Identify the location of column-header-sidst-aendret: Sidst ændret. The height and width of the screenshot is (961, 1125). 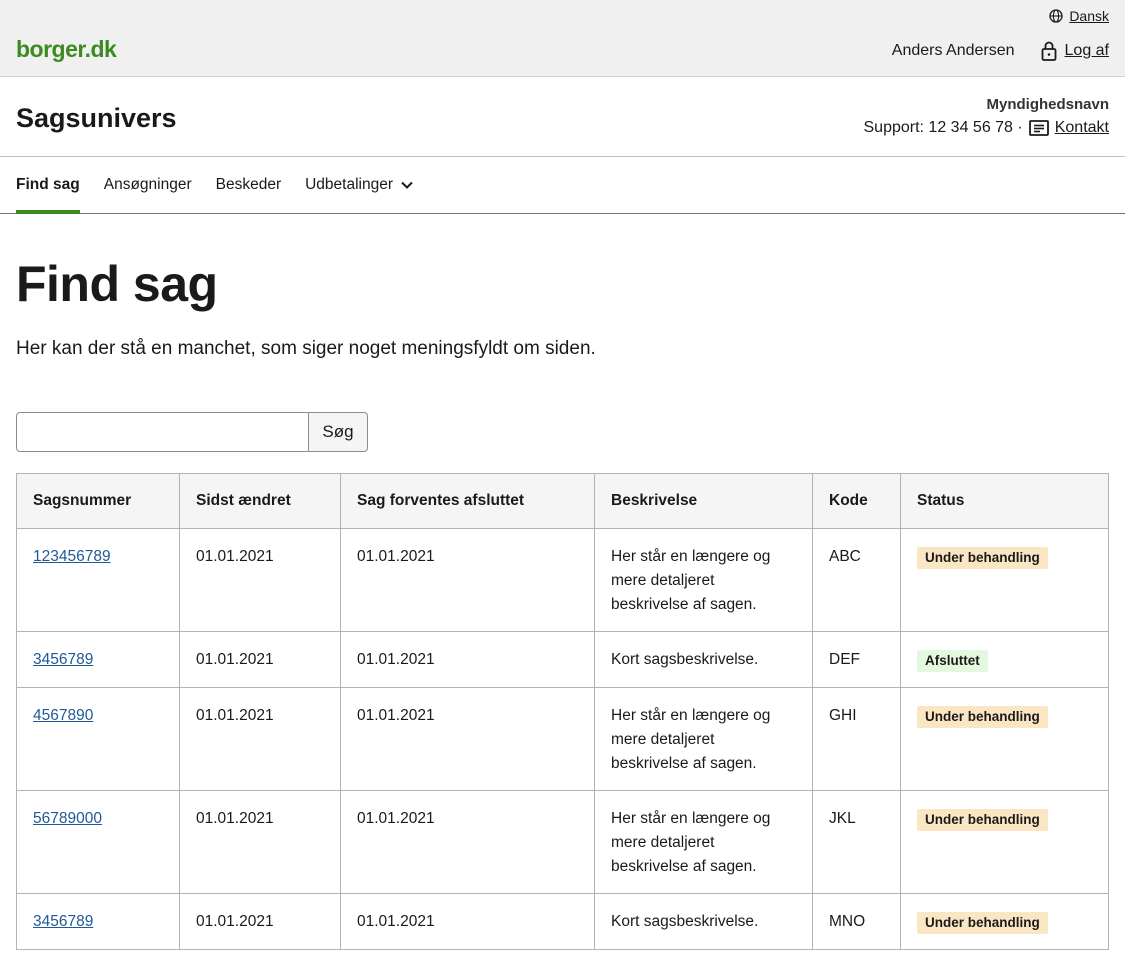
(260, 501).